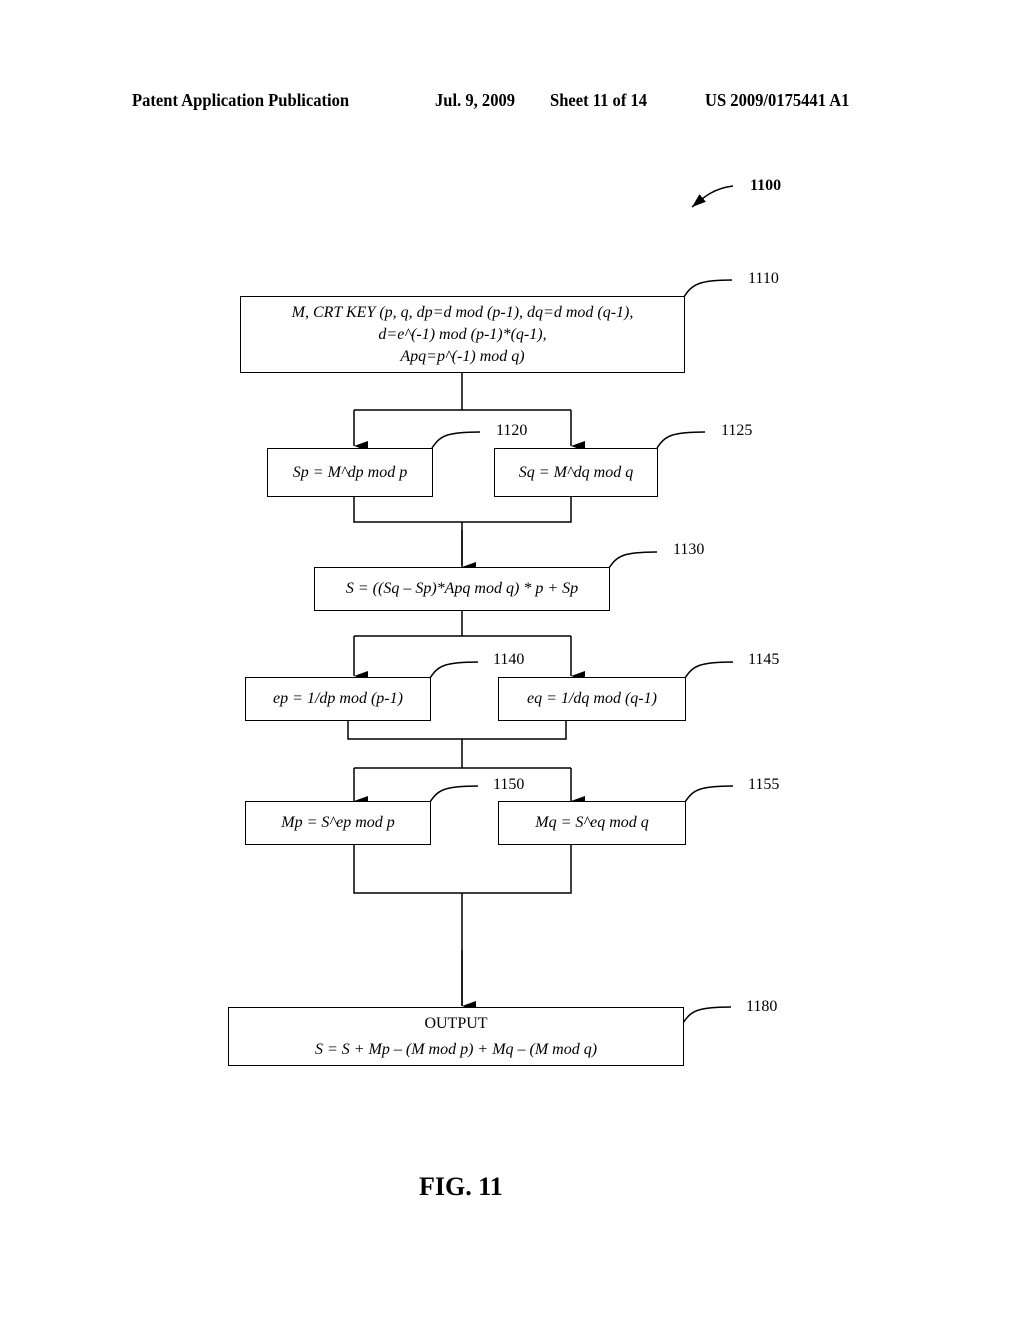 Image resolution: width=1024 pixels, height=1320 pixels. What do you see at coordinates (712, 196) in the screenshot?
I see `figure-pointer-arrow` at bounding box center [712, 196].